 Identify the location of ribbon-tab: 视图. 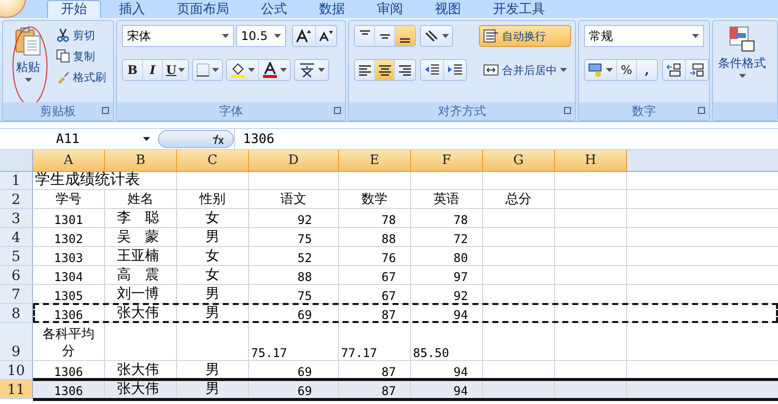
(448, 9).